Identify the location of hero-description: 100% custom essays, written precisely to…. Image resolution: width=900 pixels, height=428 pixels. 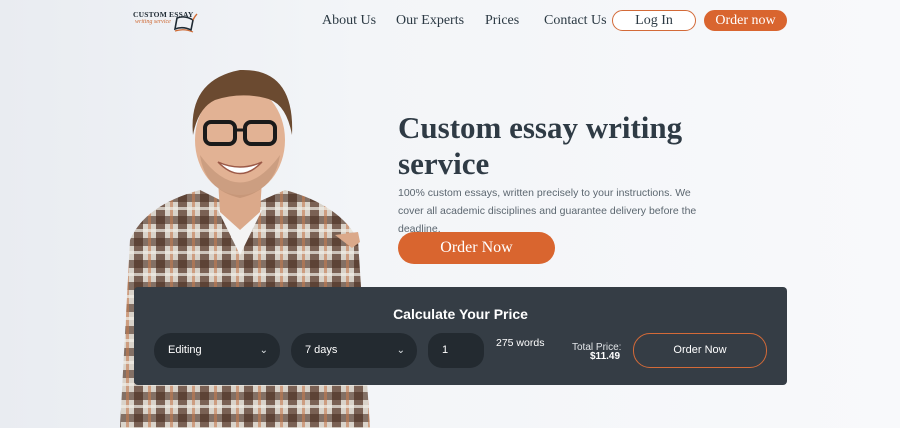
(547, 211).